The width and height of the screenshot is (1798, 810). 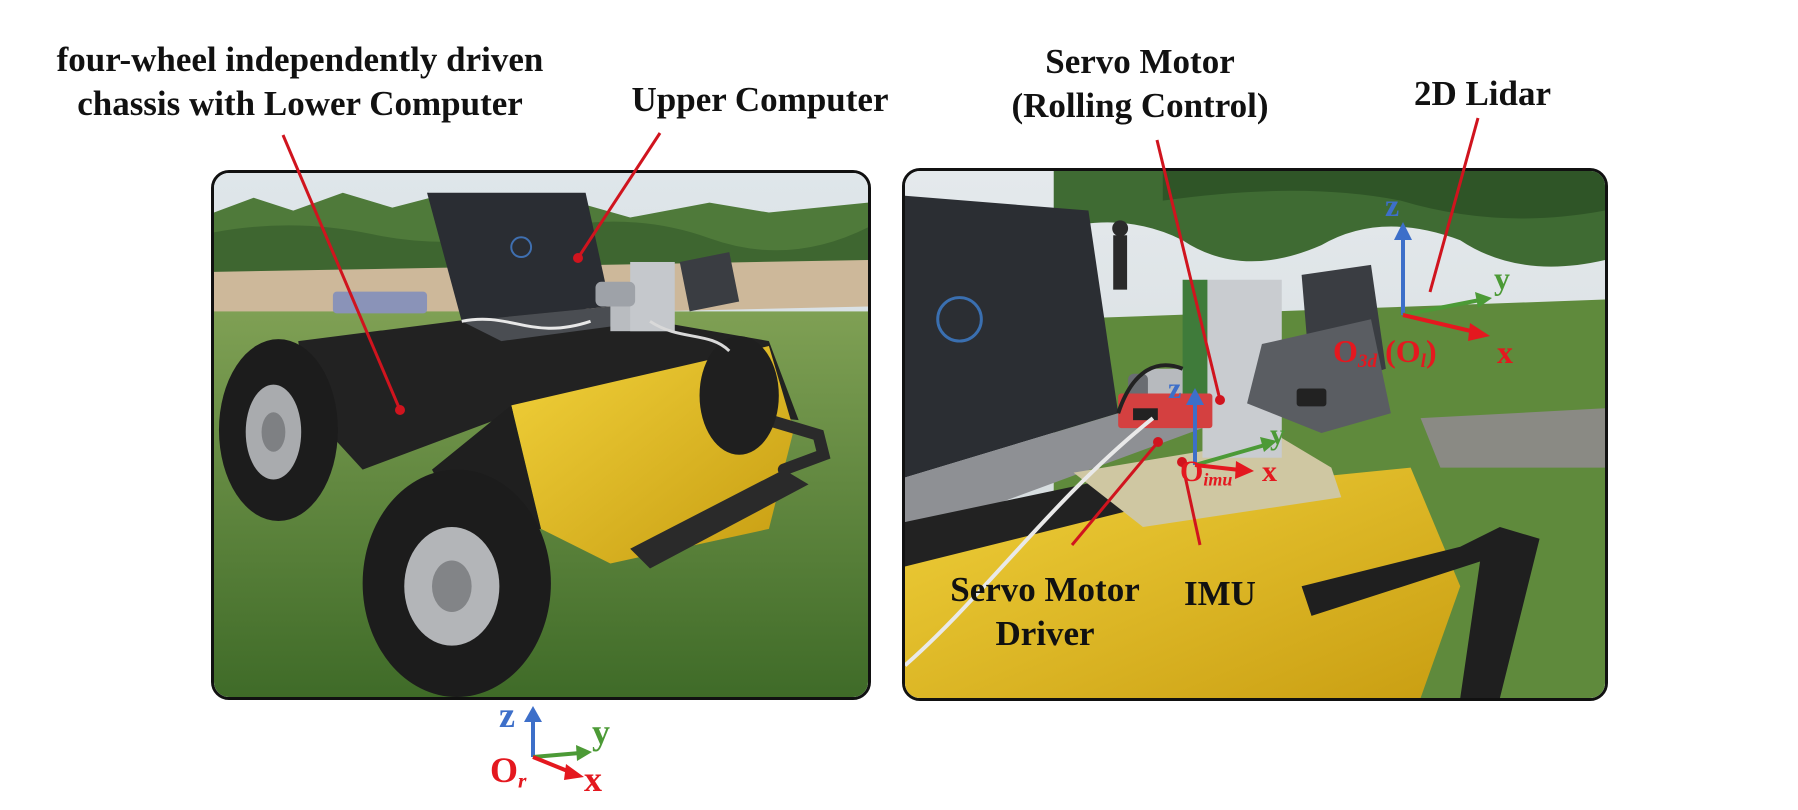 I want to click on servo-driver-label-line2: Driver, so click(x=1045, y=633).